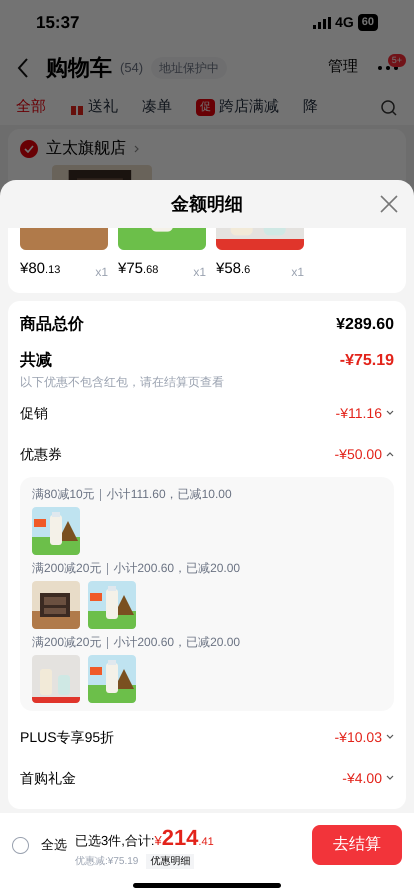 The height and width of the screenshot is (896, 414). I want to click on product-price: ¥75.68, so click(138, 269).